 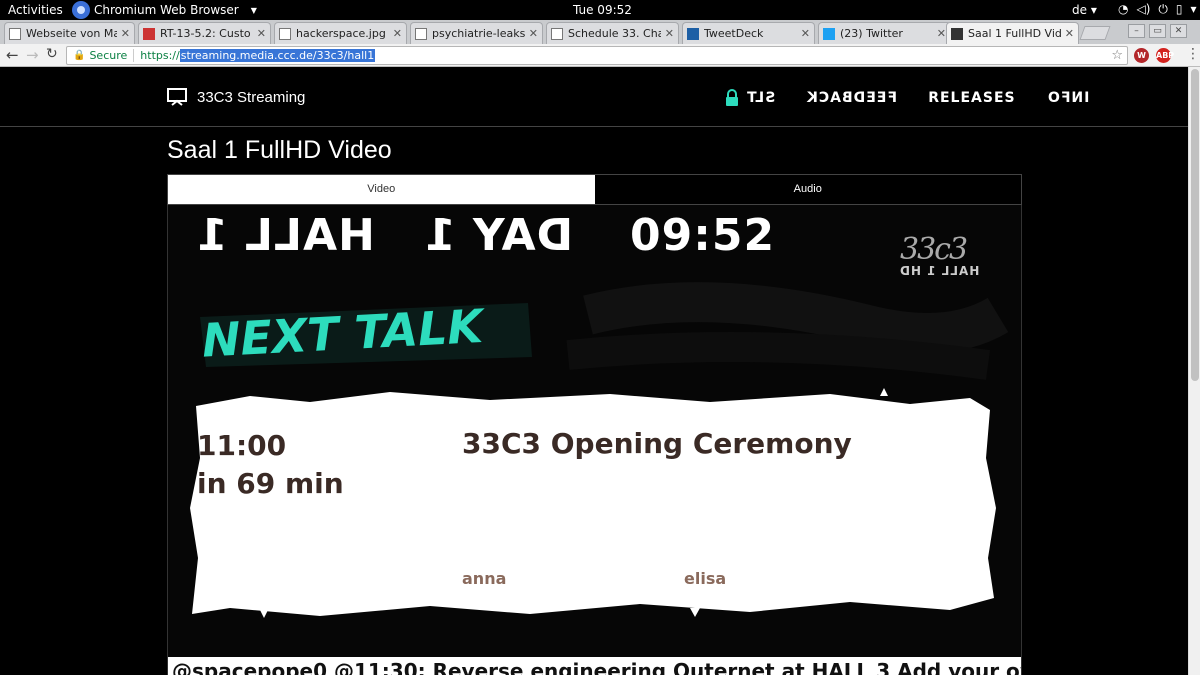 I want to click on browser-tab: Webseite von Ma ✕, so click(x=69, y=33).